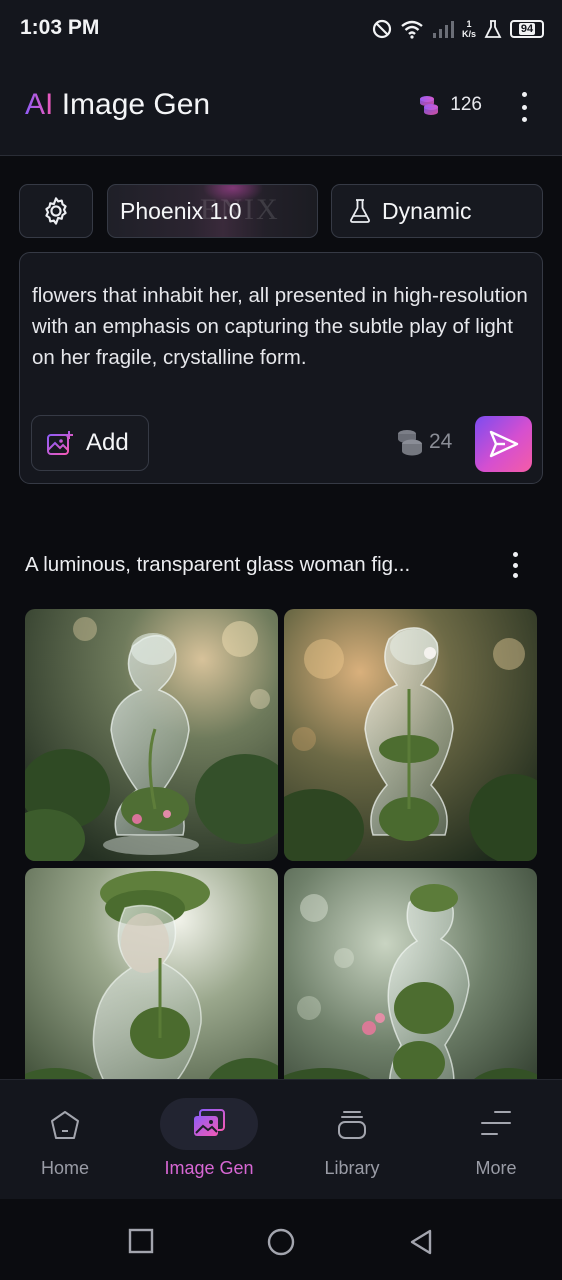  I want to click on nav-label-home: Home, so click(64, 1168).